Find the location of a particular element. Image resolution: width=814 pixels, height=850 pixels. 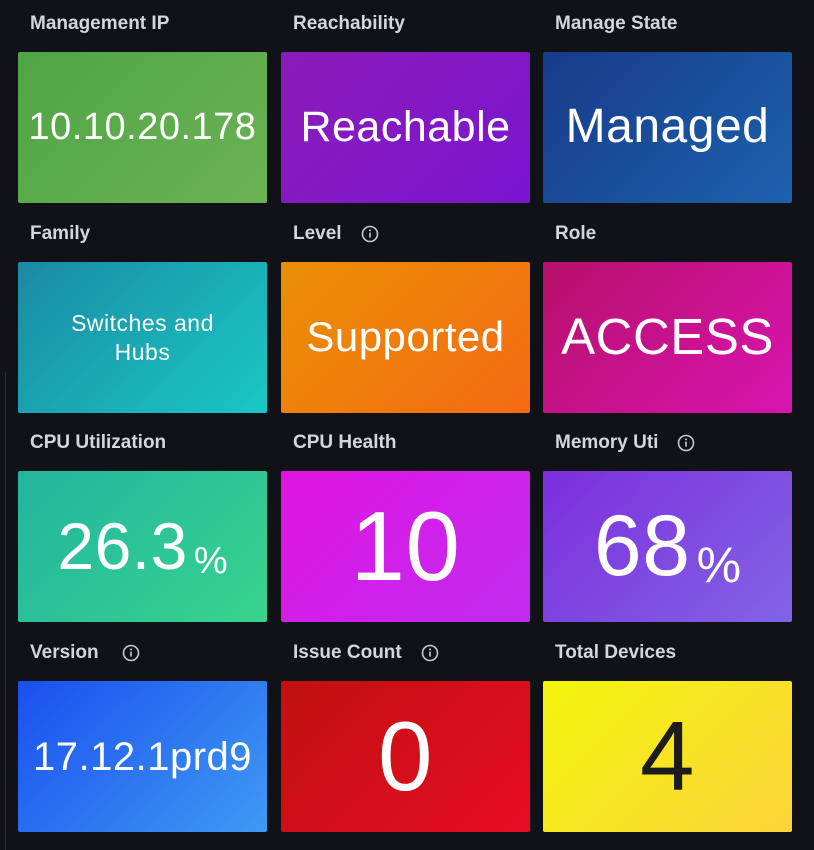

stat-tile: 0 is located at coordinates (405, 756).